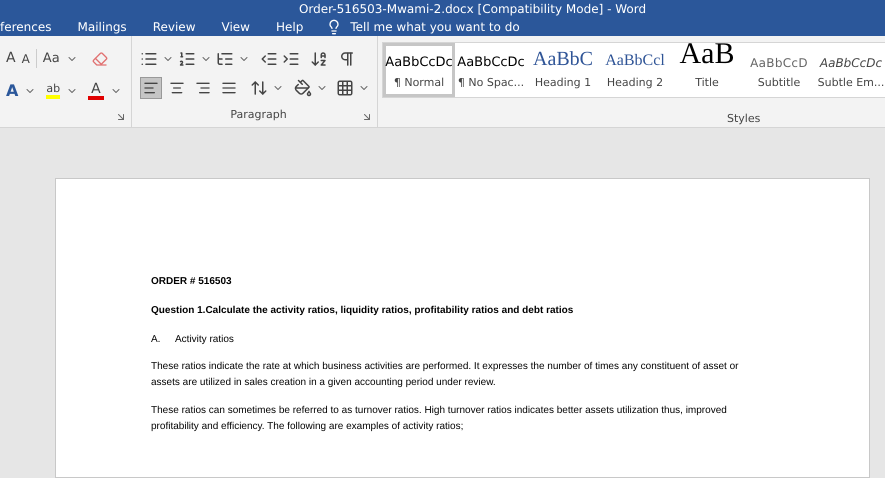  Describe the element at coordinates (258, 115) in the screenshot. I see `group-label: Paragraph` at that location.